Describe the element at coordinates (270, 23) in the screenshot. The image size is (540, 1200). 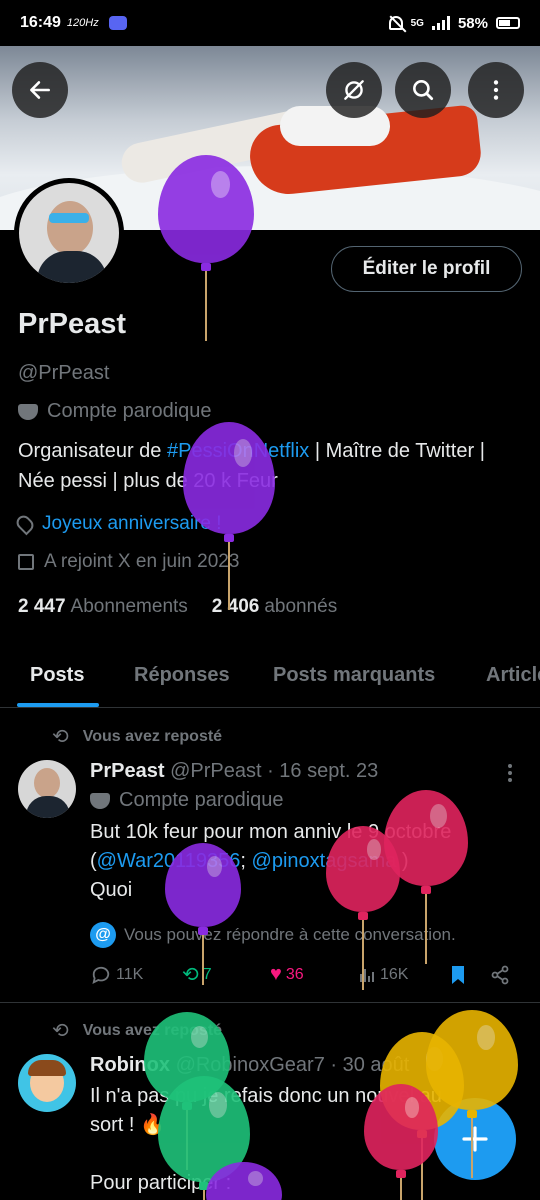
I see `status-bar: 16:49 120Hz 5G 58%` at that location.